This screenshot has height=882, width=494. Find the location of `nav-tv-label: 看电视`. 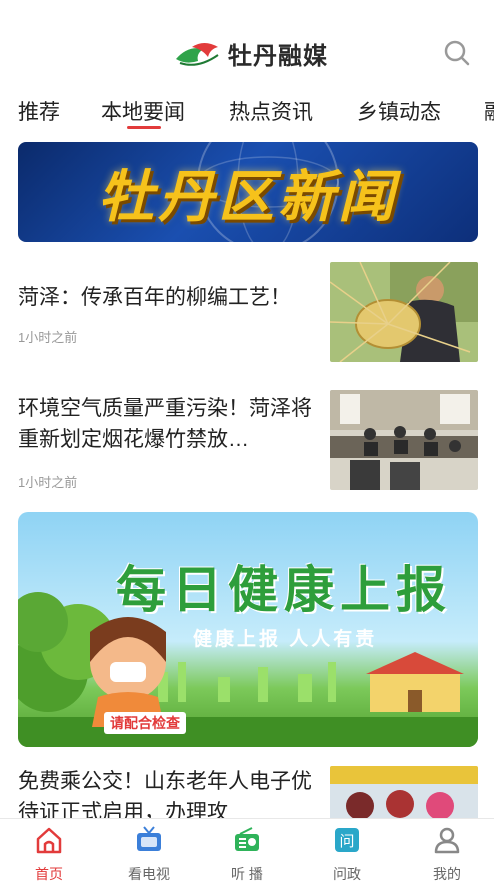

nav-tv-label: 看电视 is located at coordinates (149, 874).